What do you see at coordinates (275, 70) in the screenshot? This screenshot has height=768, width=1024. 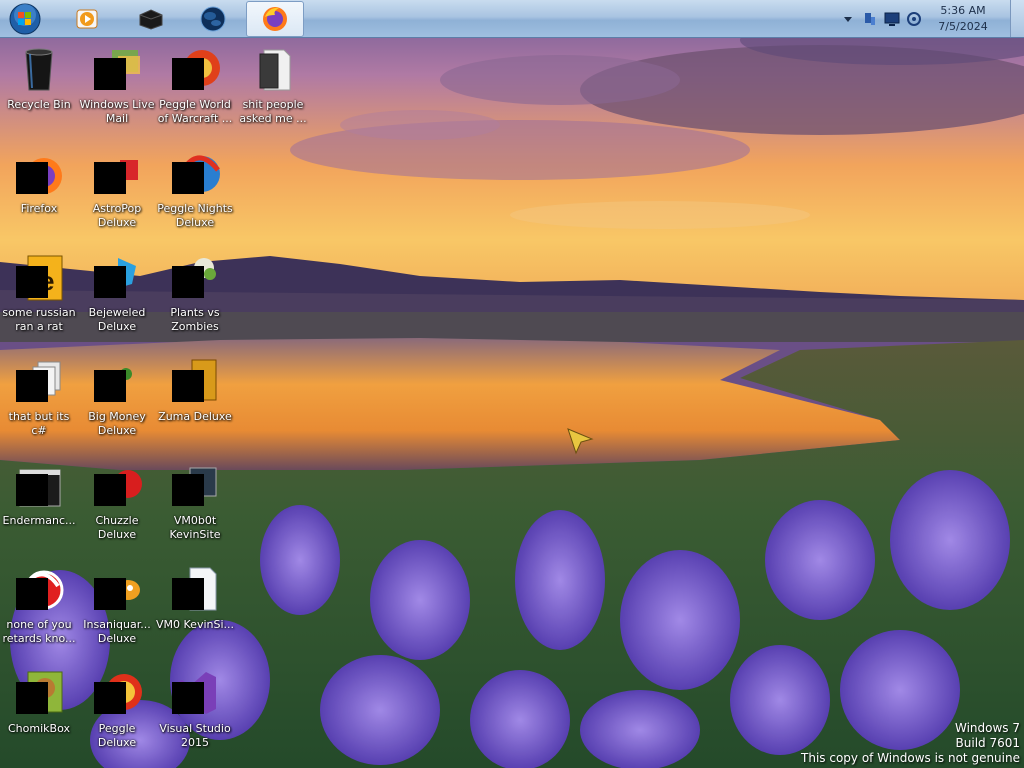 I see `folder-icon` at bounding box center [275, 70].